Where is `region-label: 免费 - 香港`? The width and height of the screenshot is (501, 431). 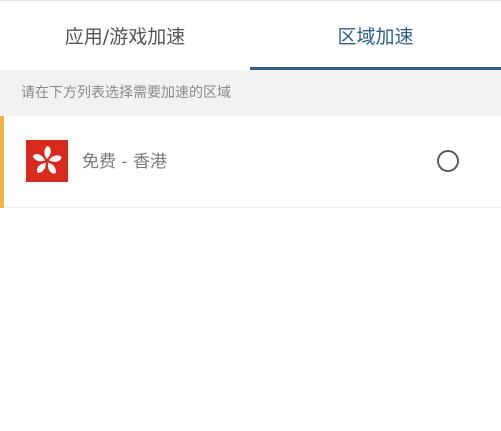
region-label: 免费 - 香港 is located at coordinates (124, 162).